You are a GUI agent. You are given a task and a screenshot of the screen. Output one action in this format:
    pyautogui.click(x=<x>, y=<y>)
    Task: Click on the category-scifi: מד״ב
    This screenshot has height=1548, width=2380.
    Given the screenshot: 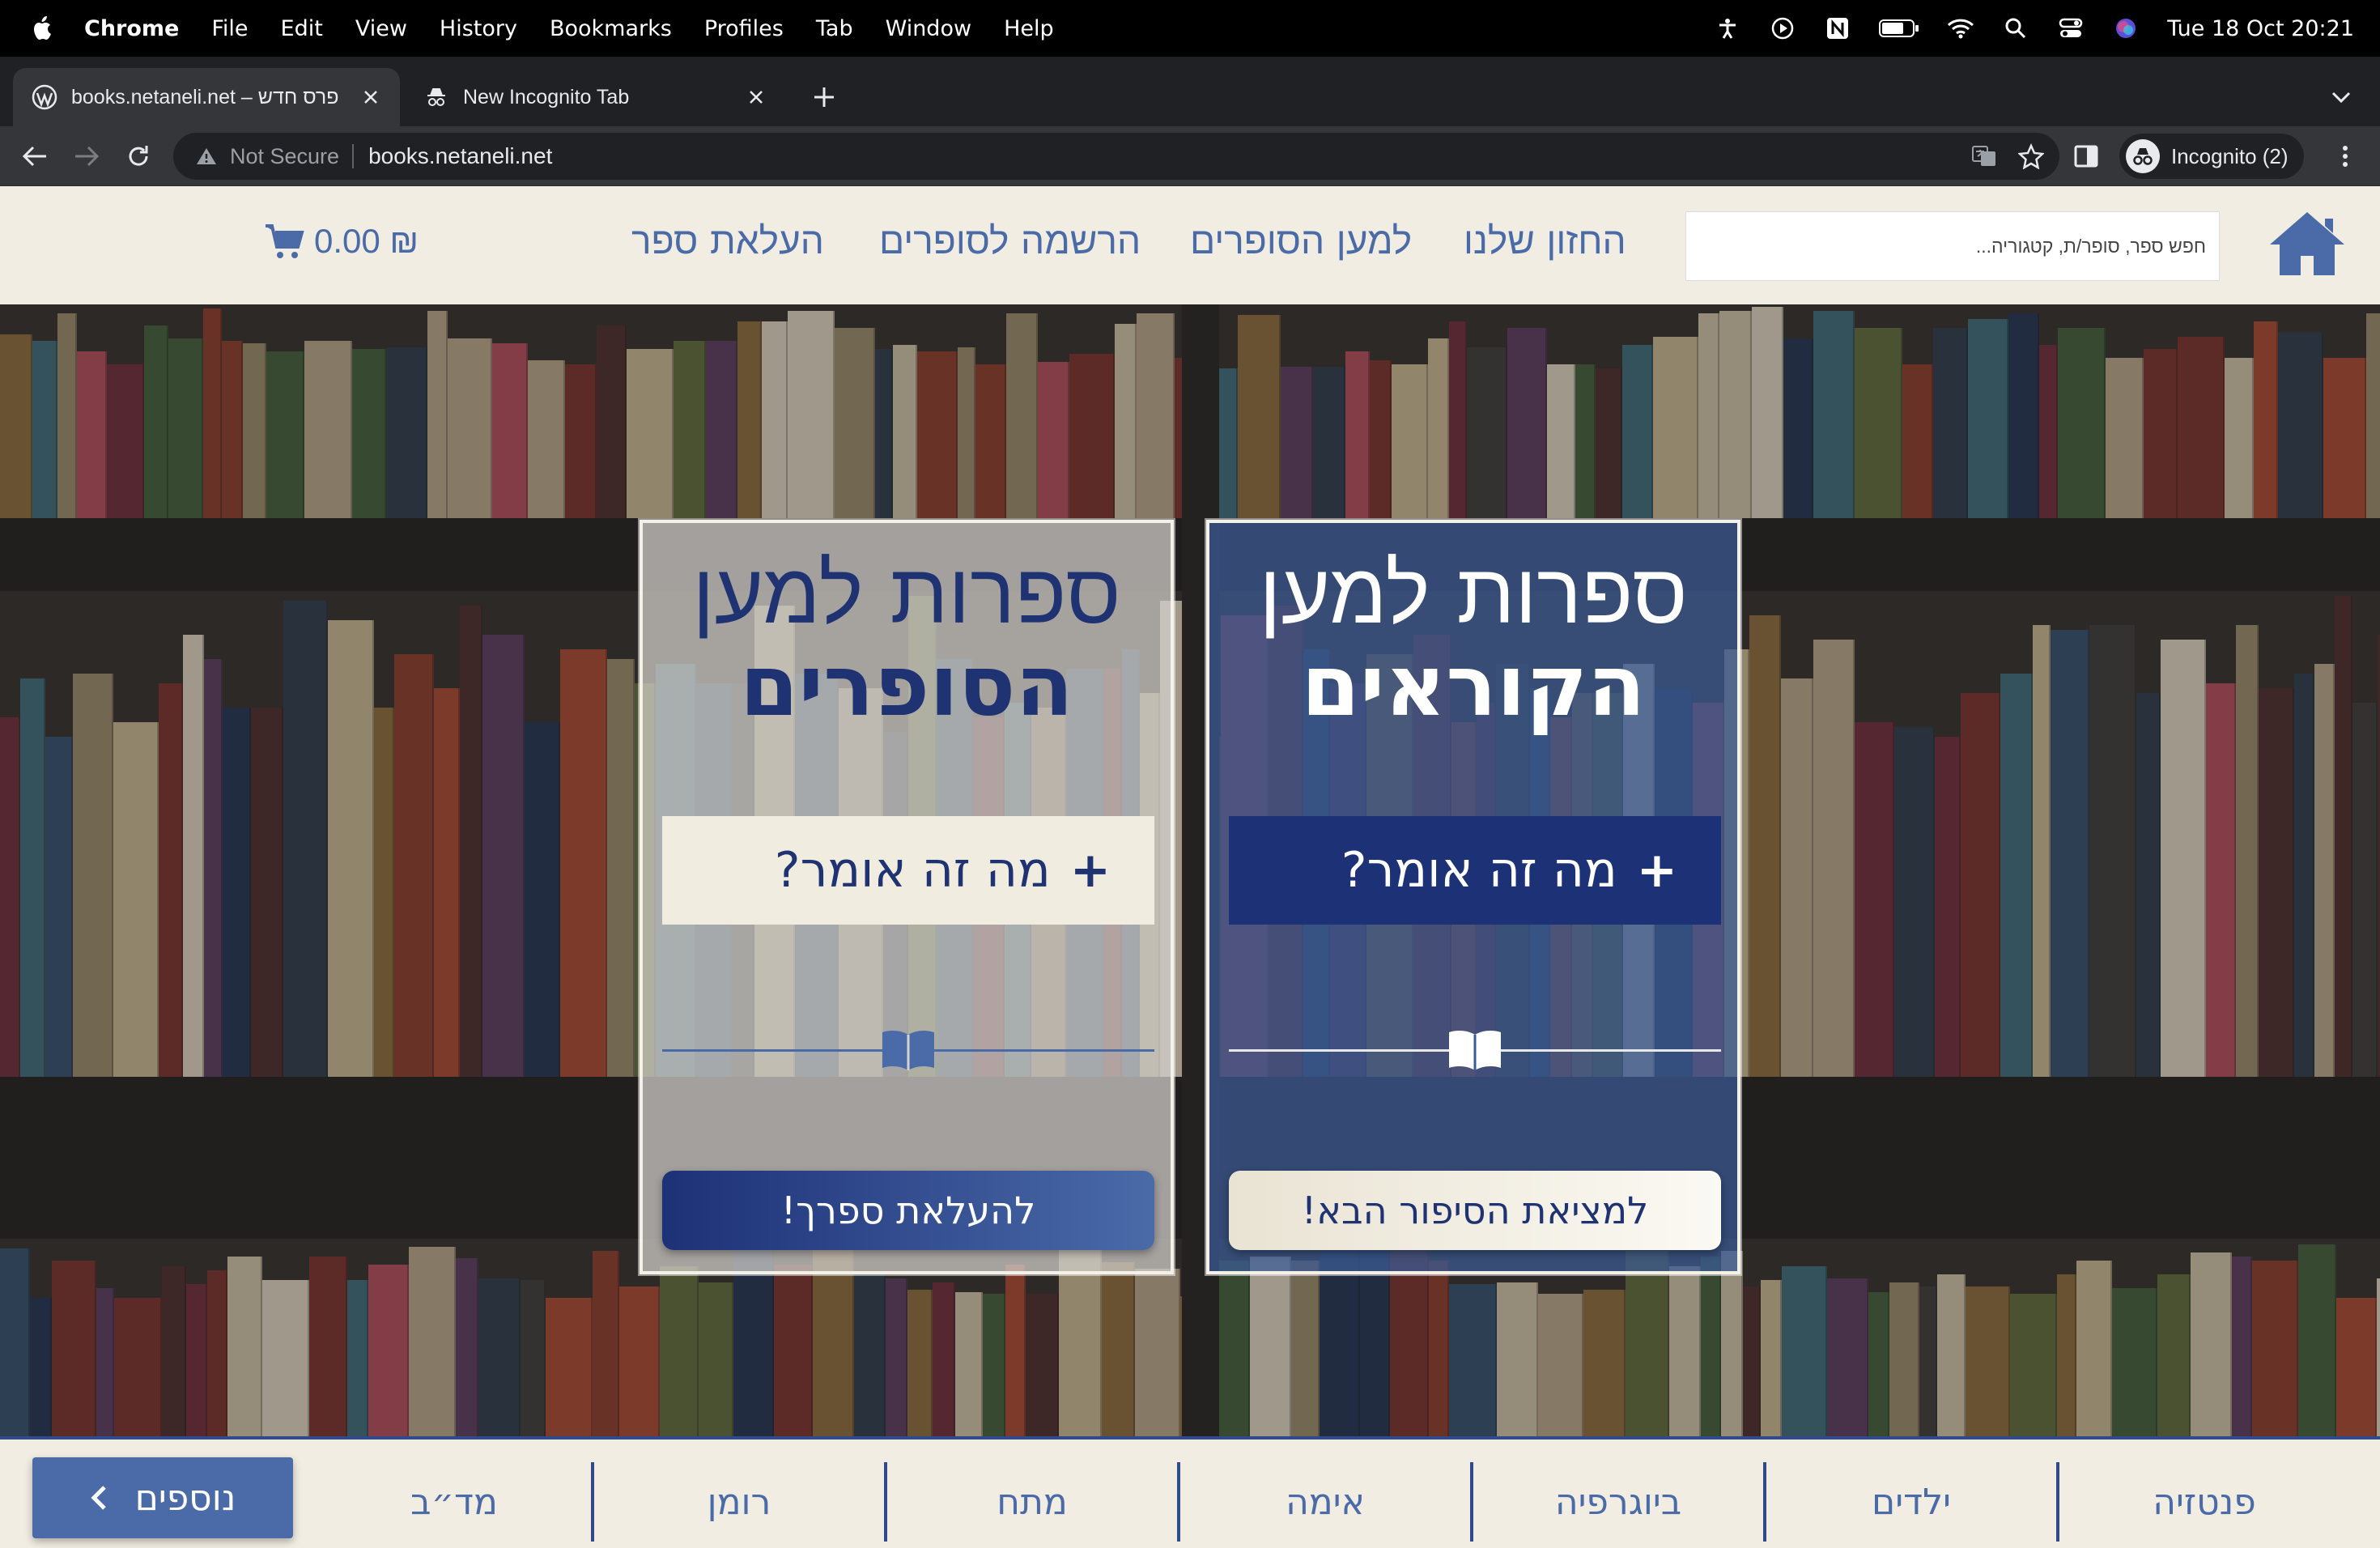 What is the action you would take?
    pyautogui.click(x=455, y=1502)
    